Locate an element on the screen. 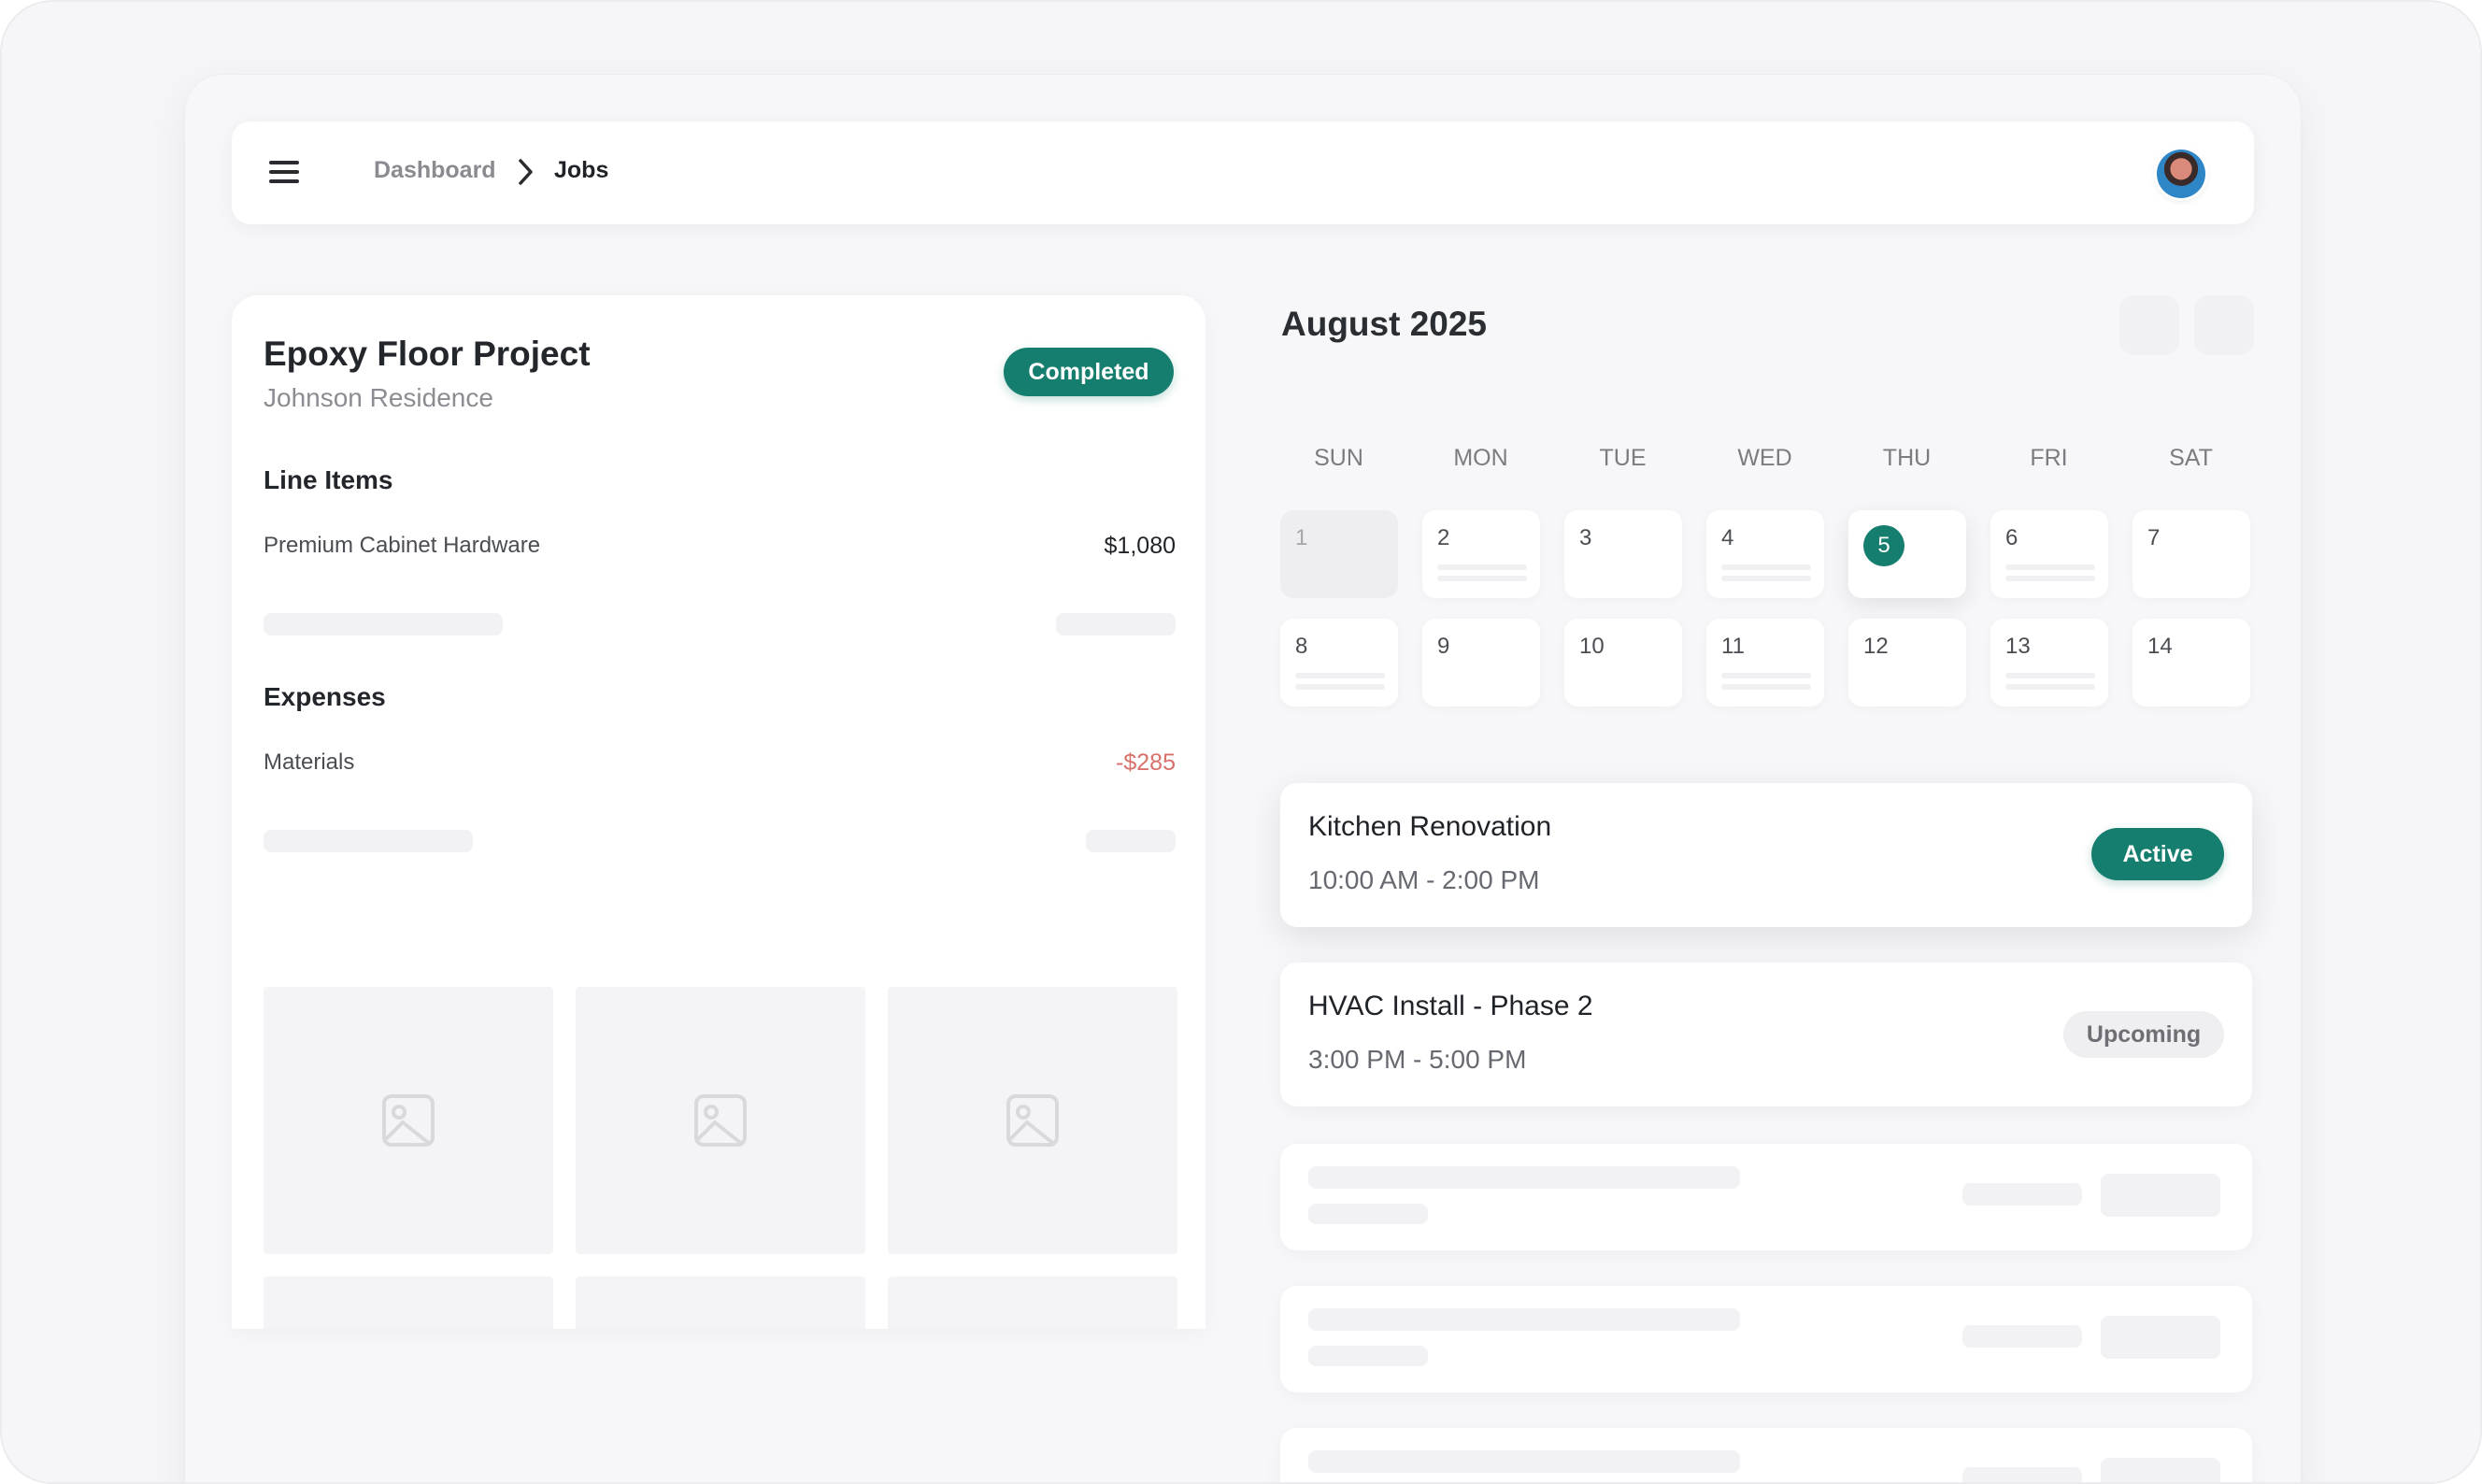  calendar-day-5-today: 5 is located at coordinates (1907, 554).